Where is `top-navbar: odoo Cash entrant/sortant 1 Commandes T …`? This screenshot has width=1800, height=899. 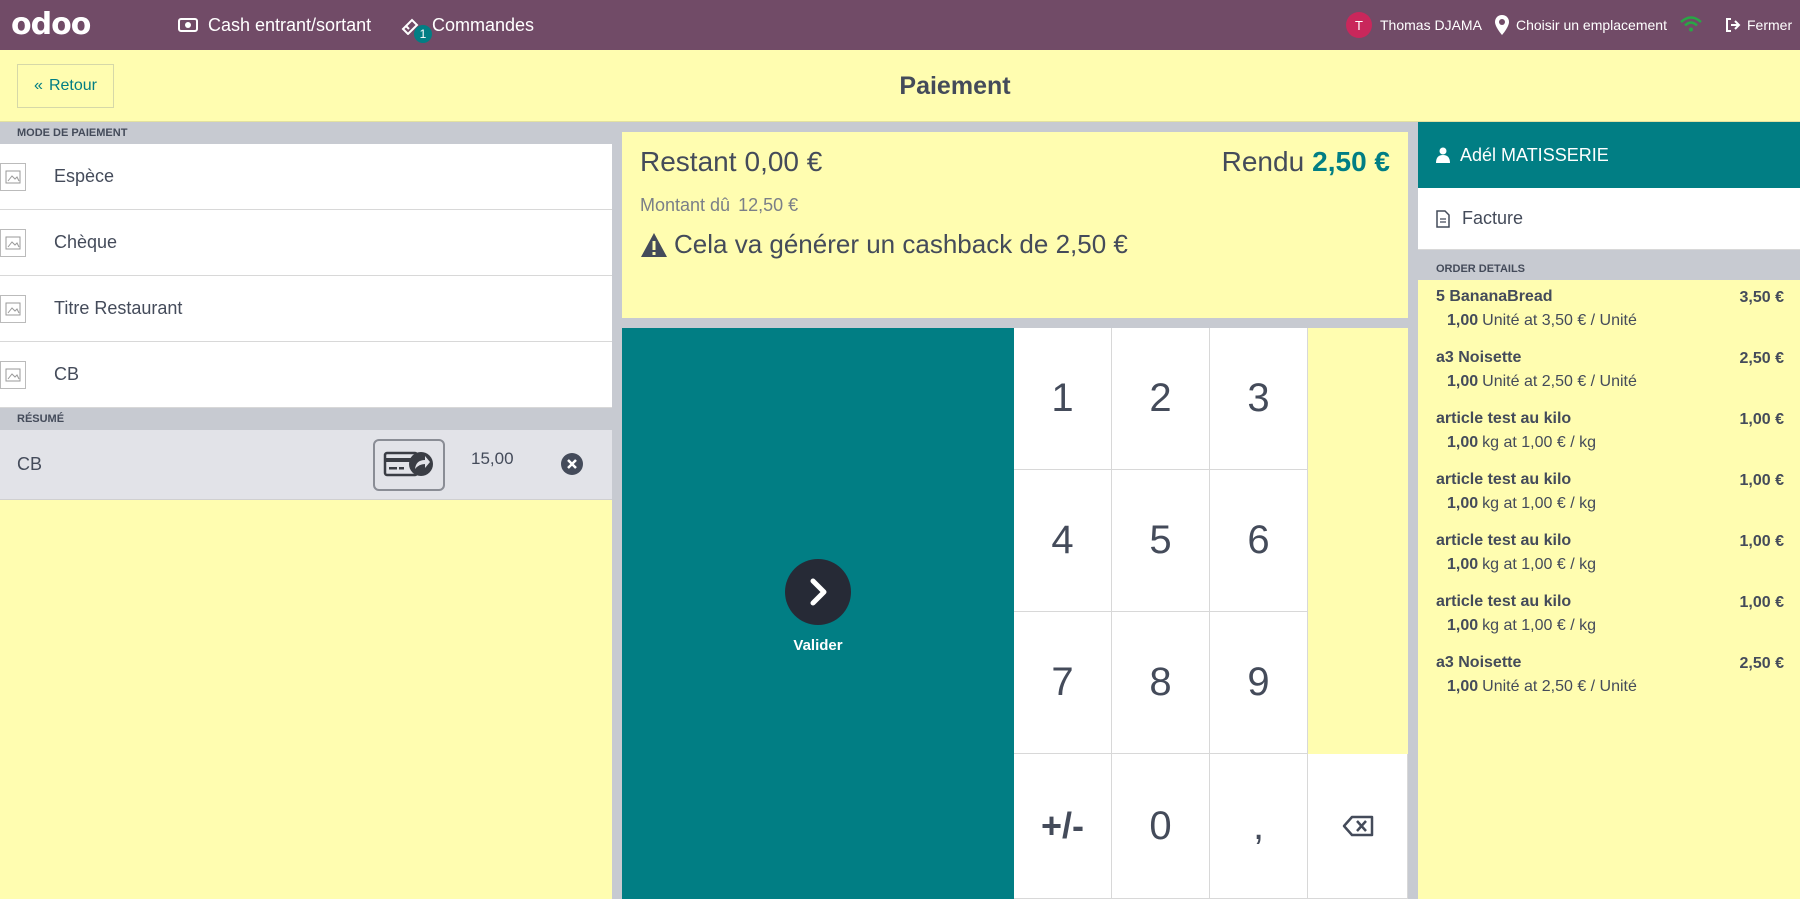 top-navbar: odoo Cash entrant/sortant 1 Commandes T … is located at coordinates (900, 25).